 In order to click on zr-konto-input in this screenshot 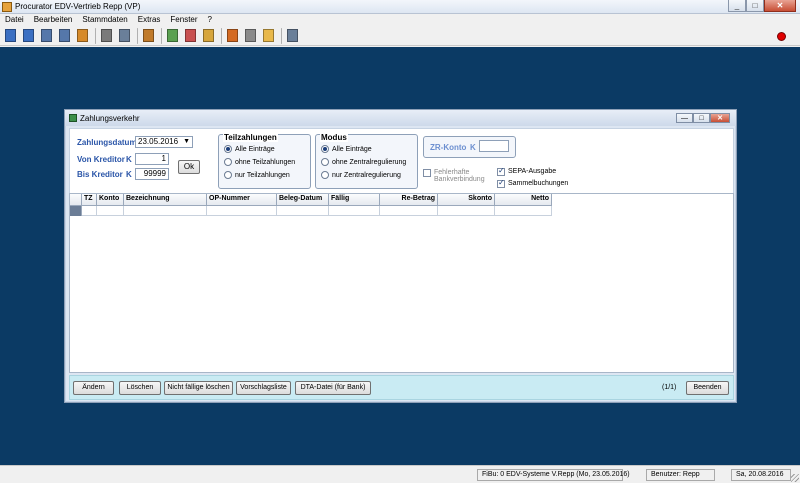, I will do `click(494, 146)`.